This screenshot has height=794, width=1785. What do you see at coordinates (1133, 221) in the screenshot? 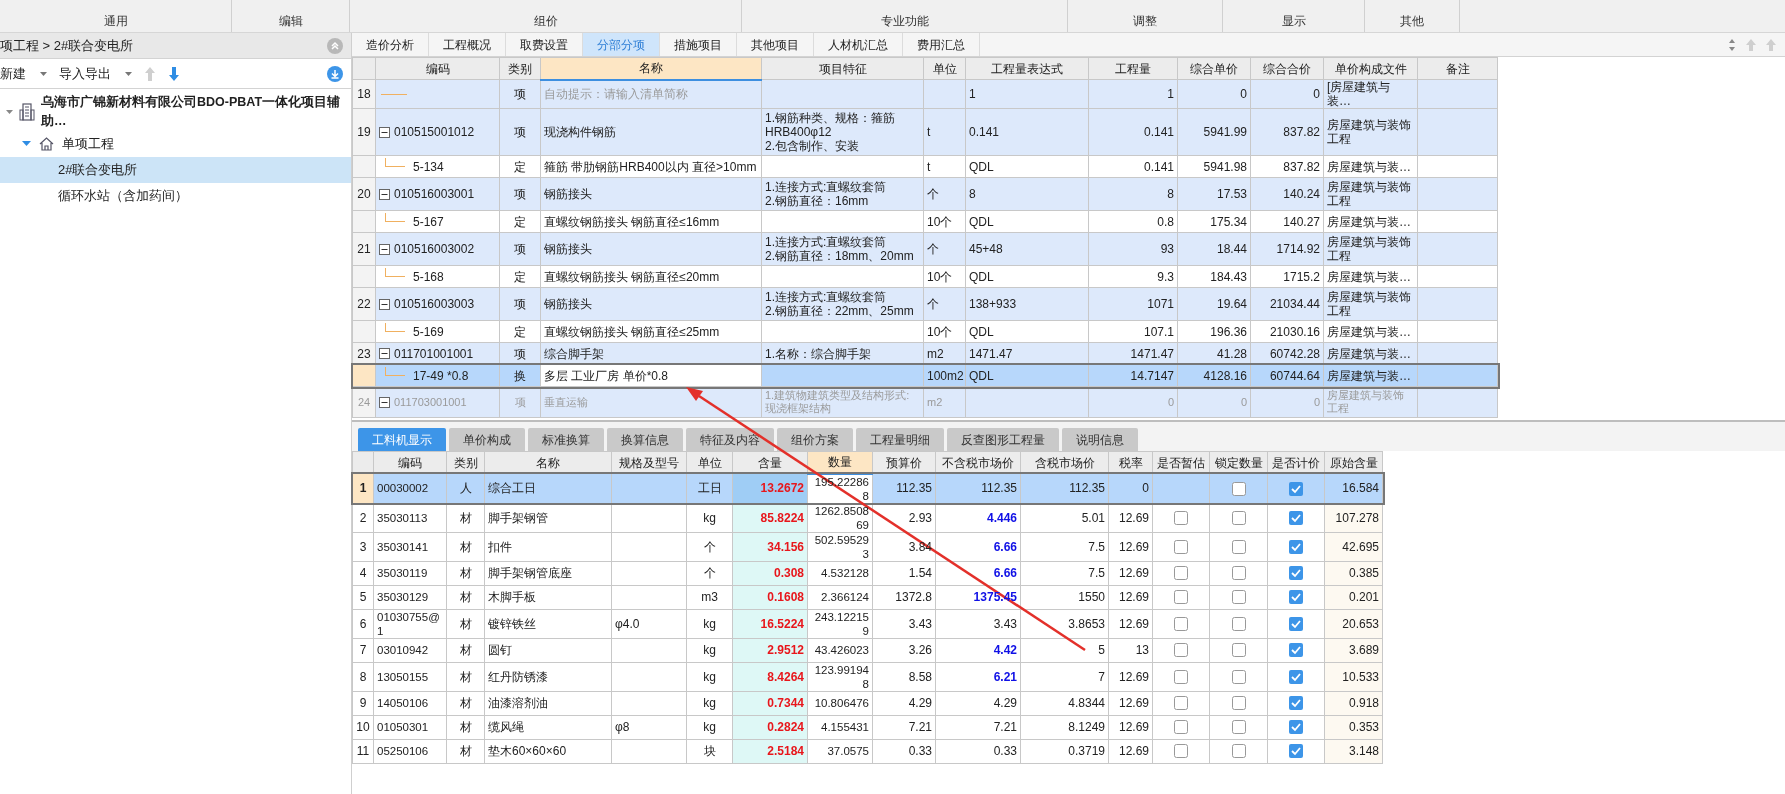
I see `table-cell: 0.8` at bounding box center [1133, 221].